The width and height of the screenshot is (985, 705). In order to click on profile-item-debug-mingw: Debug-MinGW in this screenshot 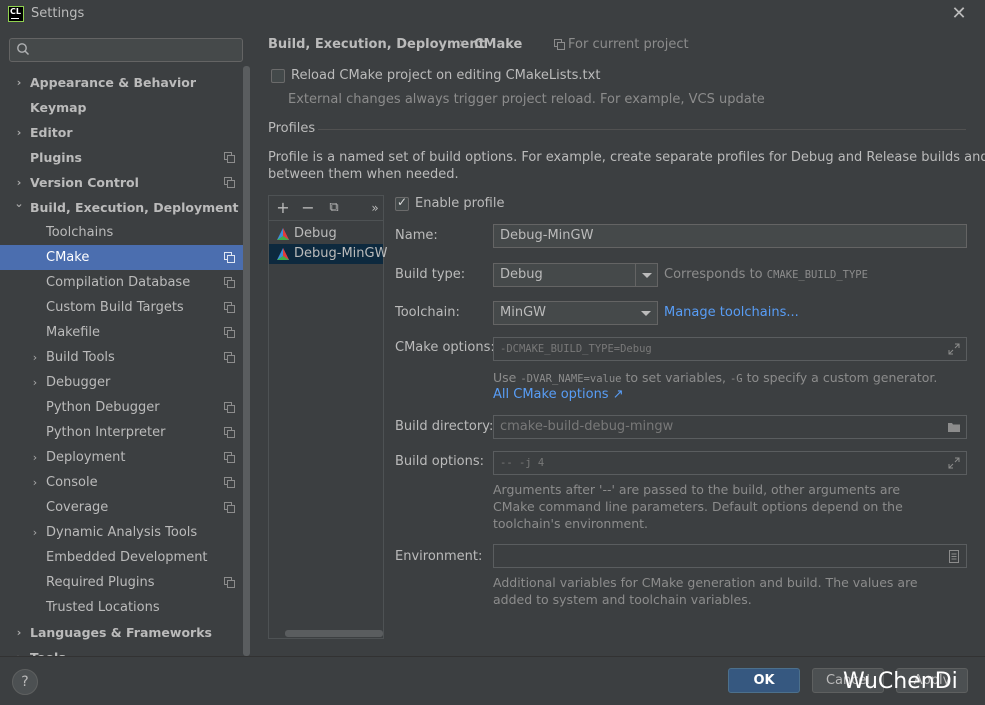, I will do `click(328, 254)`.